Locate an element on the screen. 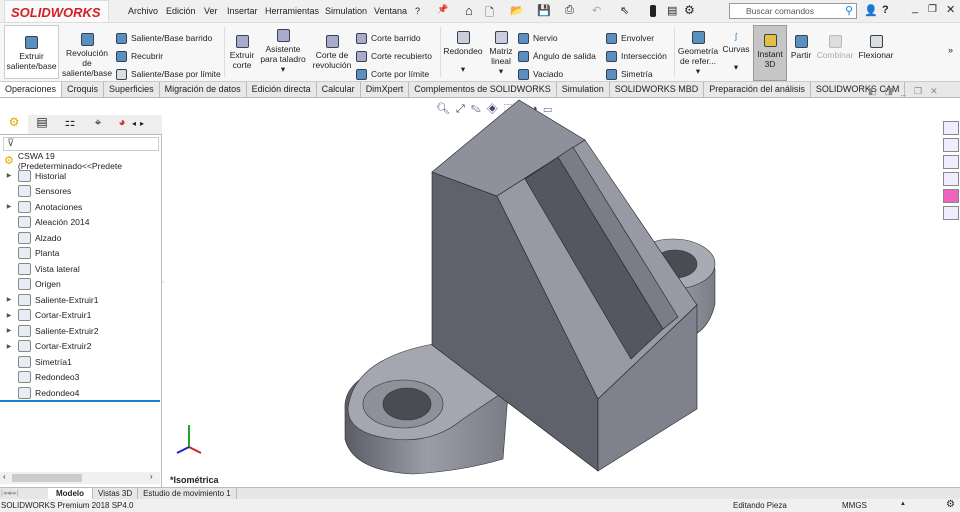 This screenshot has height=512, width=960. close-button: ✕ is located at coordinates (950, 9).